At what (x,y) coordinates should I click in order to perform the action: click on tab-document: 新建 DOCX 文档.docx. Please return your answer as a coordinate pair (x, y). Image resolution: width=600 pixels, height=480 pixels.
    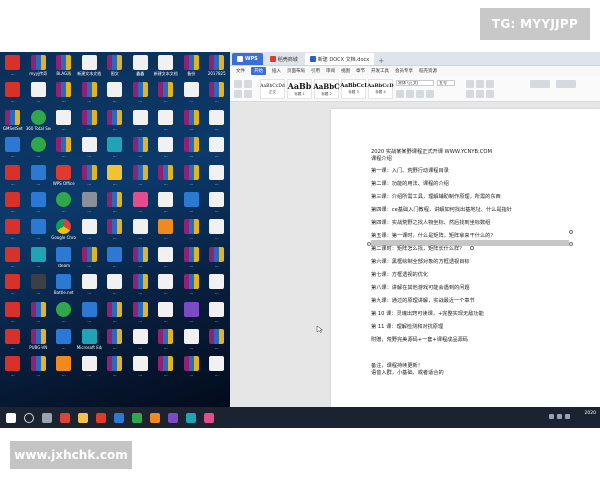
    Looking at the image, I should click on (339, 59).